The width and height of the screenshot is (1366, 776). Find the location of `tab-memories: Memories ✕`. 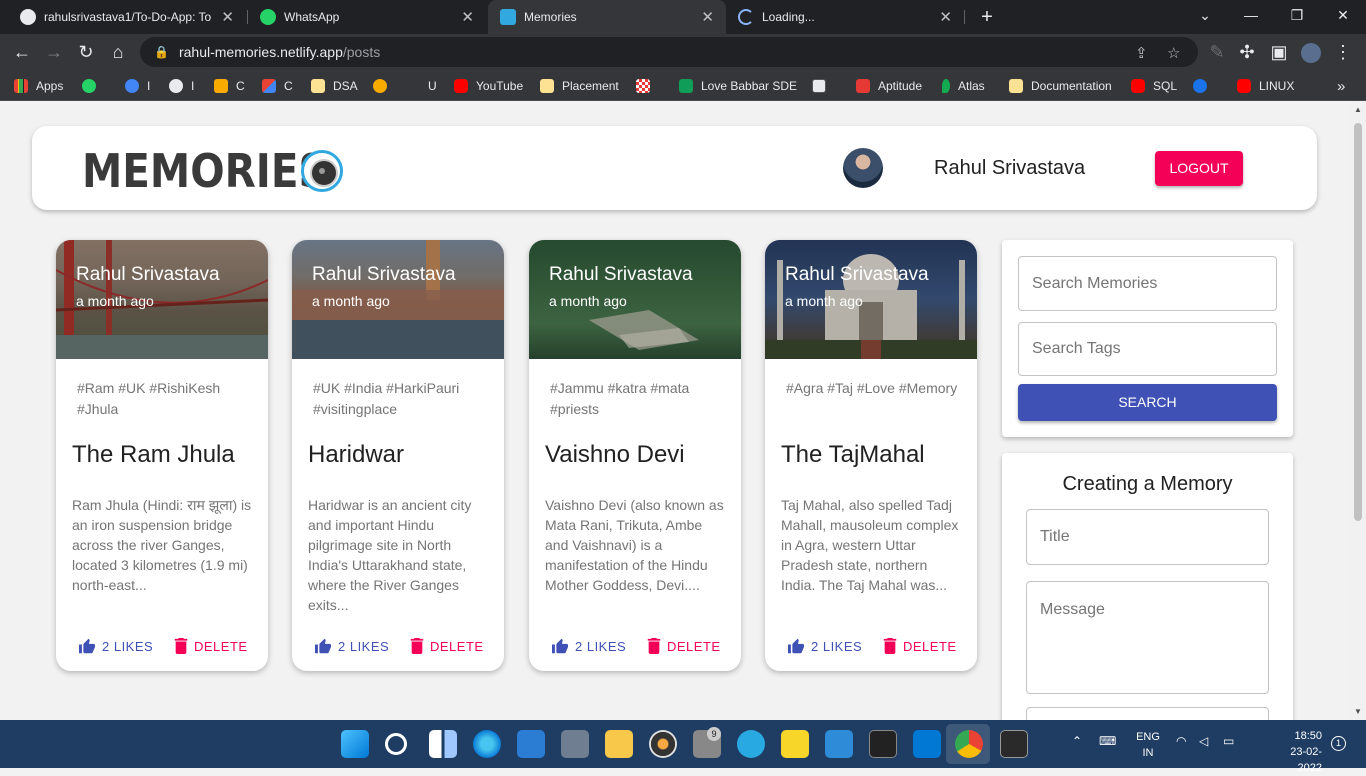

tab-memories: Memories ✕ is located at coordinates (607, 17).